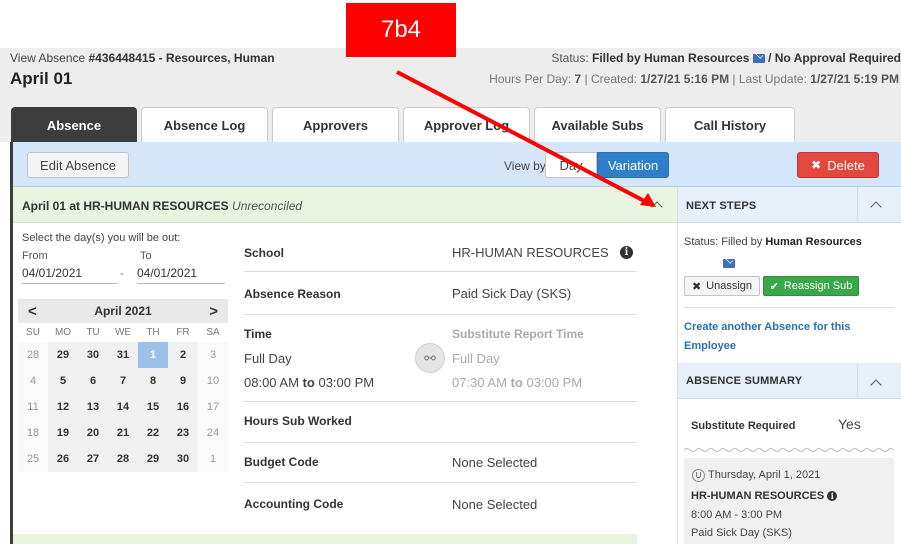 This screenshot has height=544, width=901. What do you see at coordinates (93, 332) in the screenshot?
I see `calendar-weekday: TU` at bounding box center [93, 332].